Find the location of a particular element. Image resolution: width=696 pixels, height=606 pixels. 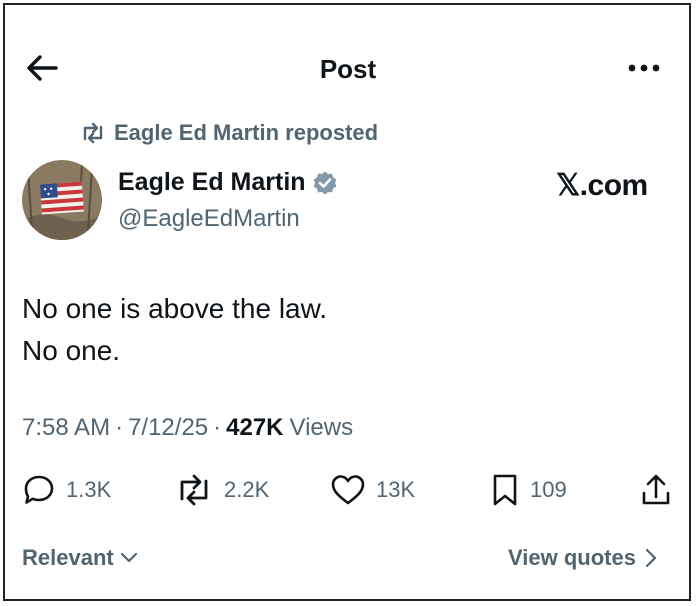

chevron-down-icon is located at coordinates (128, 557).